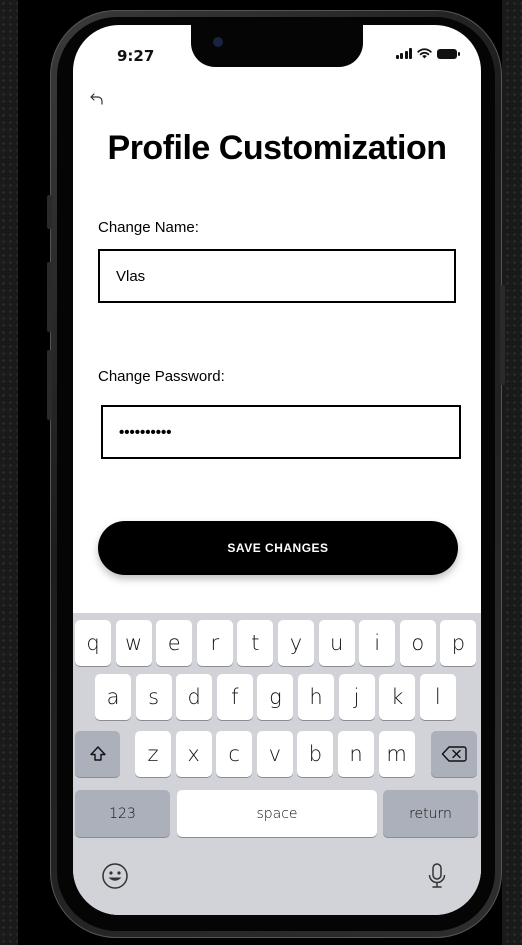 The image size is (522, 945). I want to click on delete-icon, so click(454, 754).